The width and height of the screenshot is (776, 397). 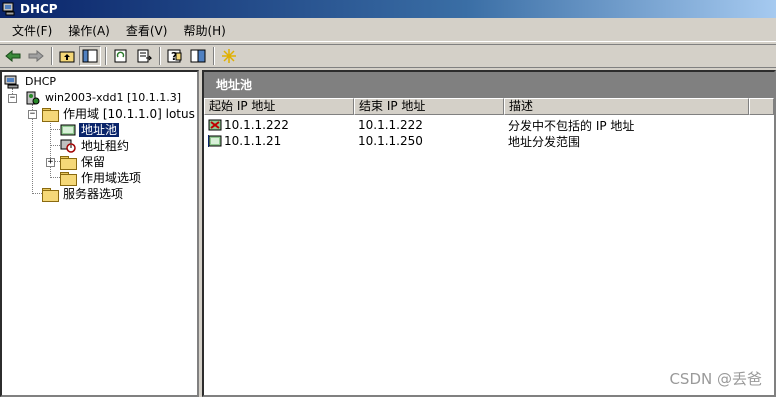 I want to click on exclusion-range-icon, so click(x=215, y=125).